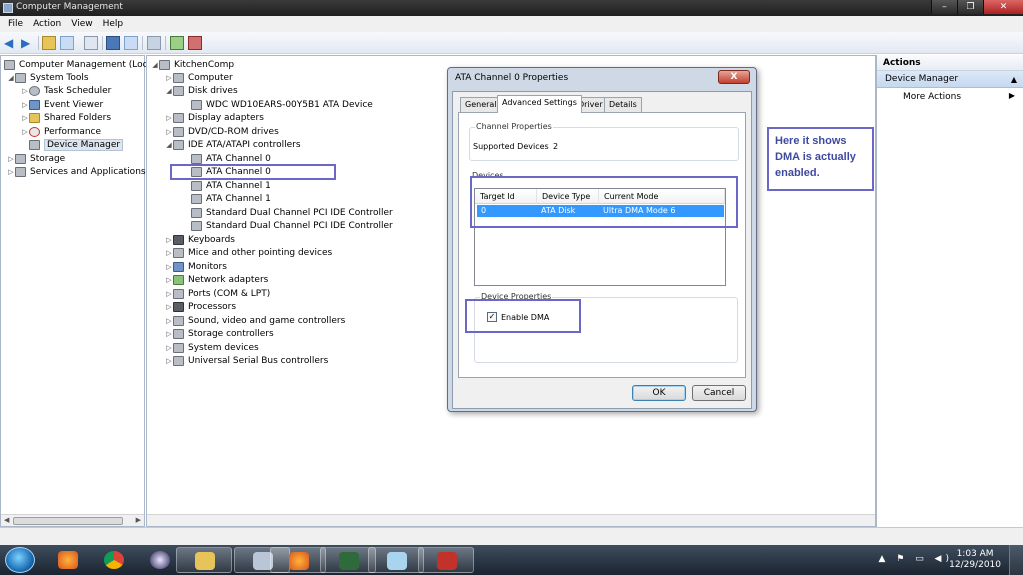 This screenshot has height=575, width=1023. What do you see at coordinates (68, 521) in the screenshot?
I see `scrollbar-thumb` at bounding box center [68, 521].